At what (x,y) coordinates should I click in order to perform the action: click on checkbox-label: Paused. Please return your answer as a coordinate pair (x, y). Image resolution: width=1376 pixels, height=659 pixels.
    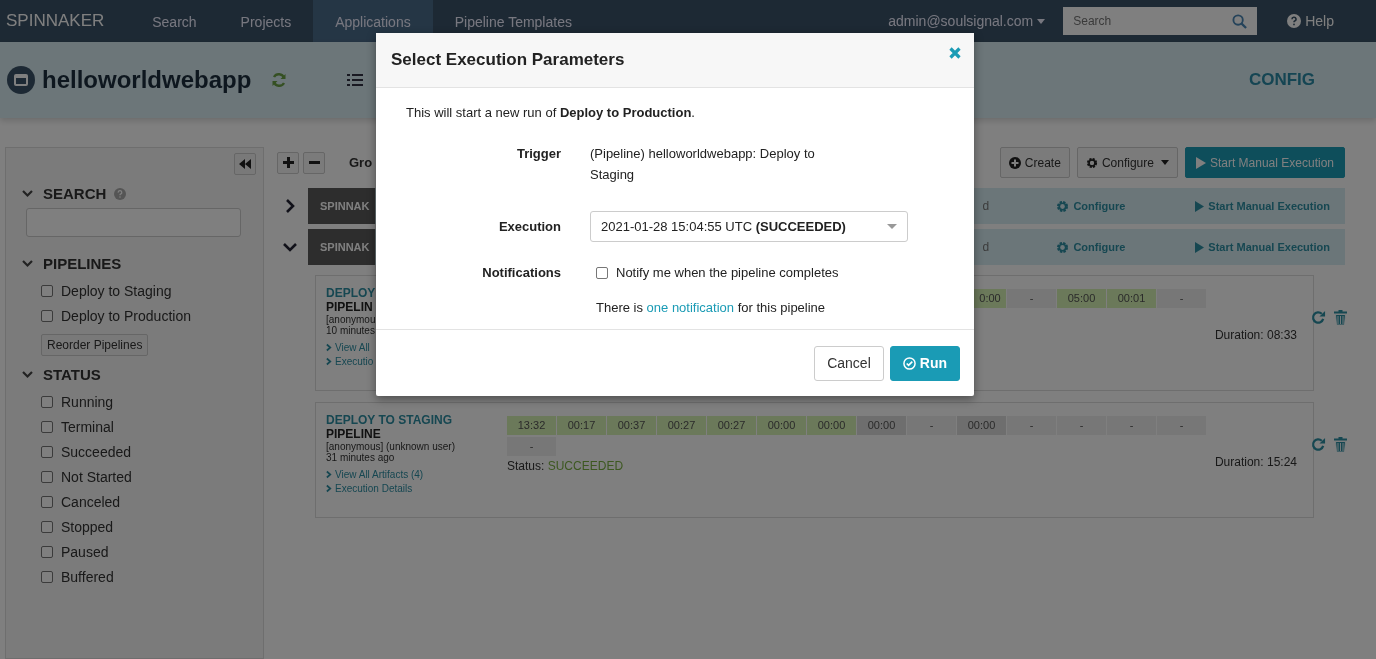
    Looking at the image, I should click on (85, 551).